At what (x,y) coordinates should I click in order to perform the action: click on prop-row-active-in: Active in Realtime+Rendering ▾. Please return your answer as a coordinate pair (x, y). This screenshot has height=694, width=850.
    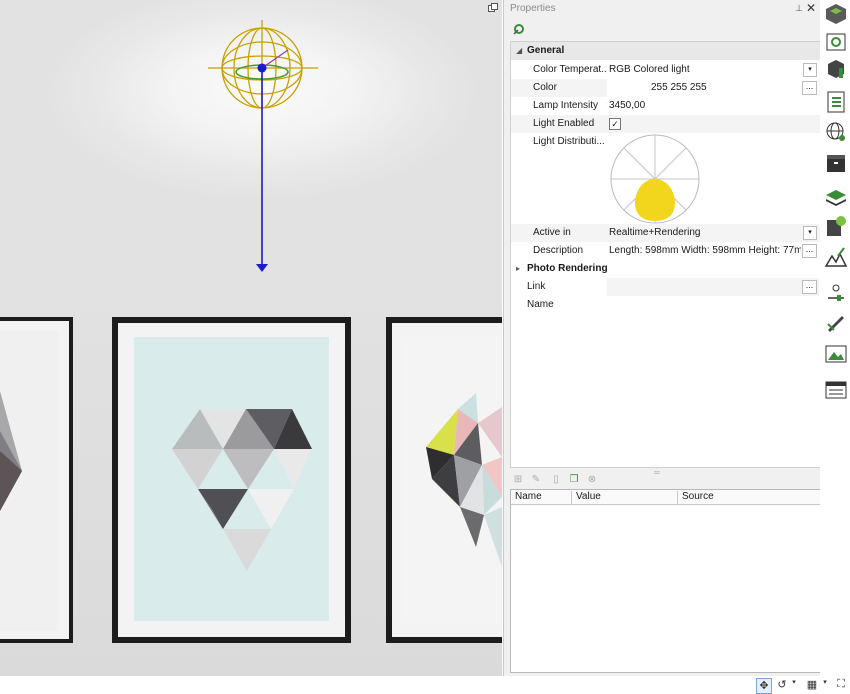
    Looking at the image, I should click on (665, 233).